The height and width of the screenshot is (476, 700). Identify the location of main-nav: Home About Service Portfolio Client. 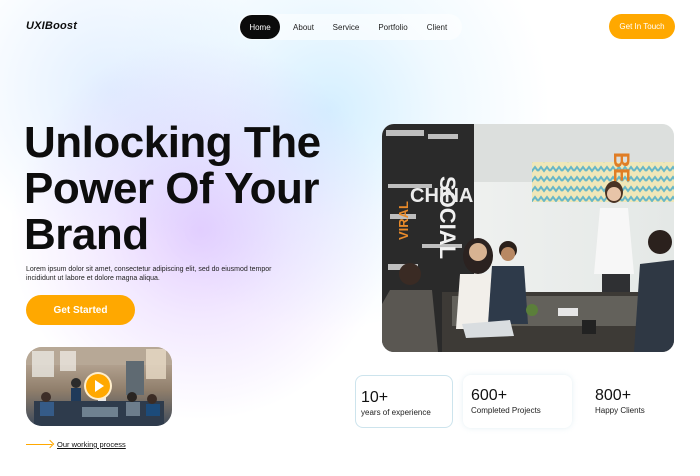
(350, 27).